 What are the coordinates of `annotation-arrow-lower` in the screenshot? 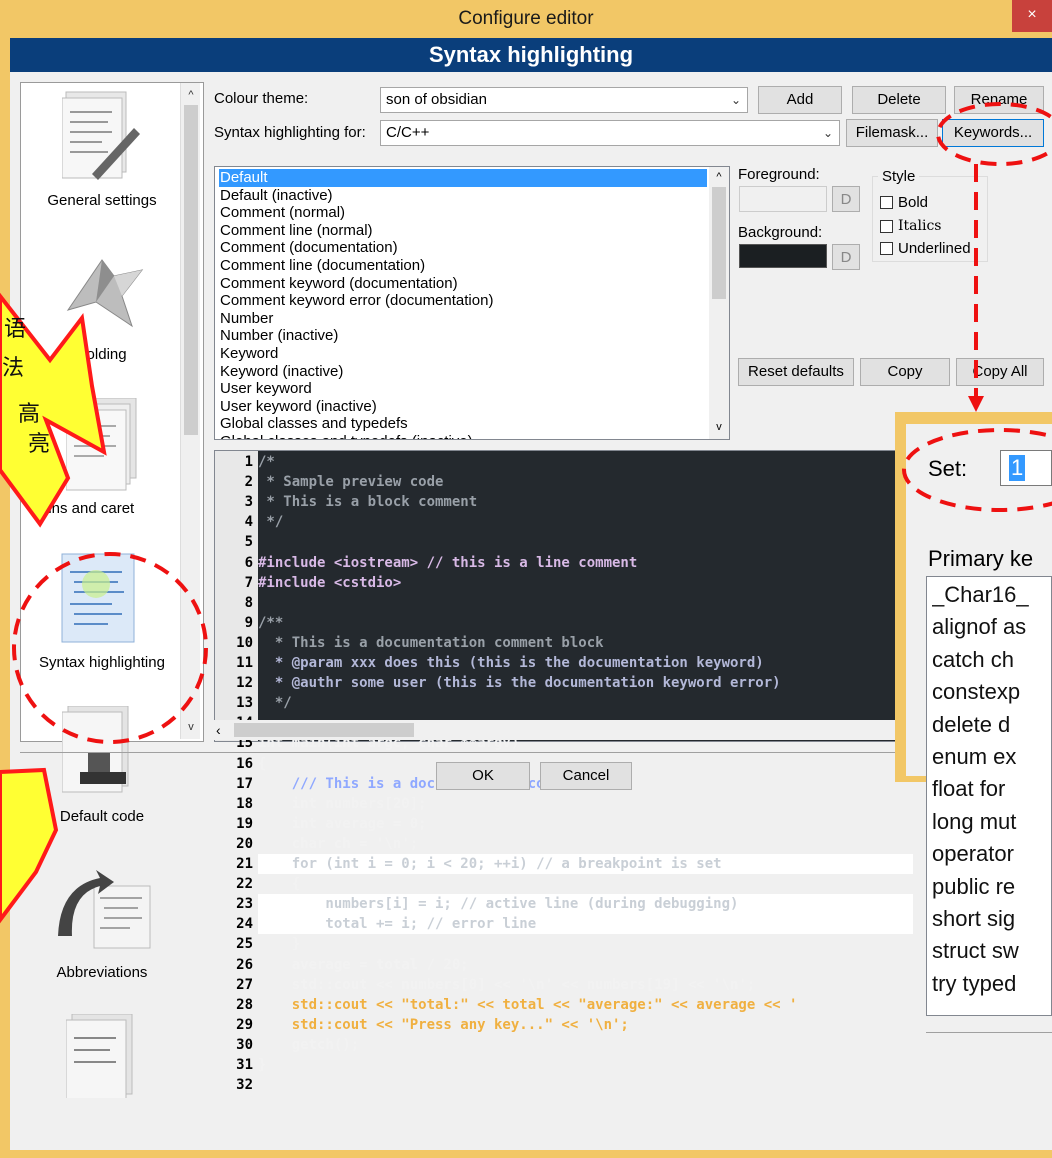 It's located at (29, 845).